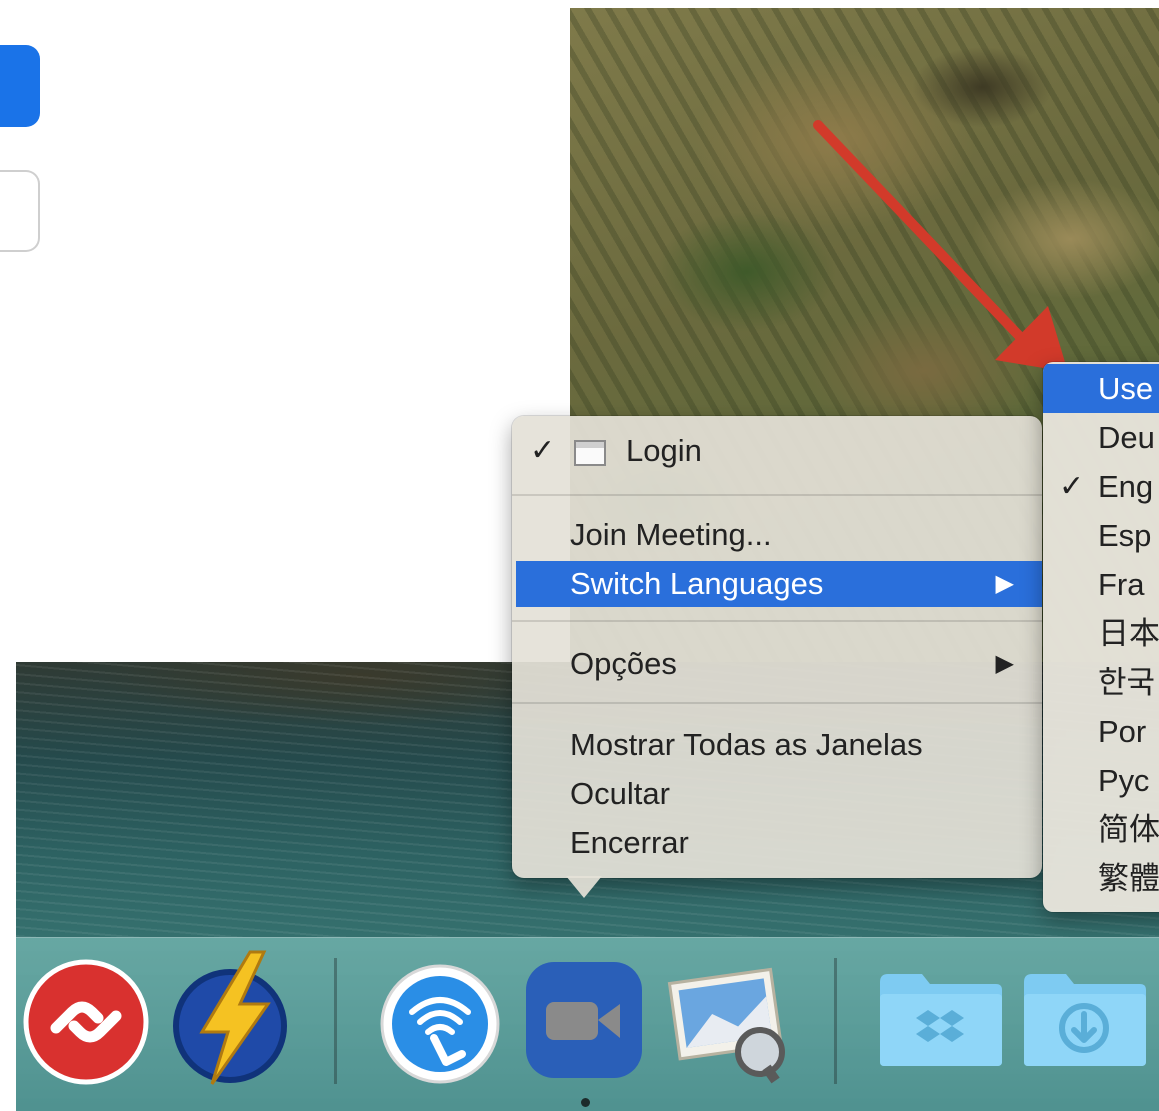 The height and width of the screenshot is (1111, 1159). What do you see at coordinates (779, 843) in the screenshot?
I see `menu-item-quit: Encerrar` at bounding box center [779, 843].